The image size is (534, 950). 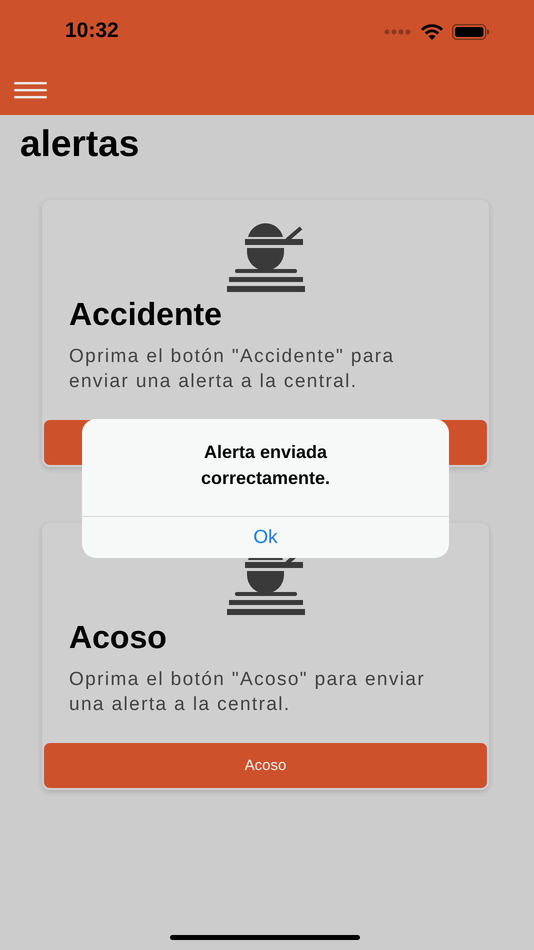 What do you see at coordinates (92, 31) in the screenshot?
I see `status-time: 10:32` at bounding box center [92, 31].